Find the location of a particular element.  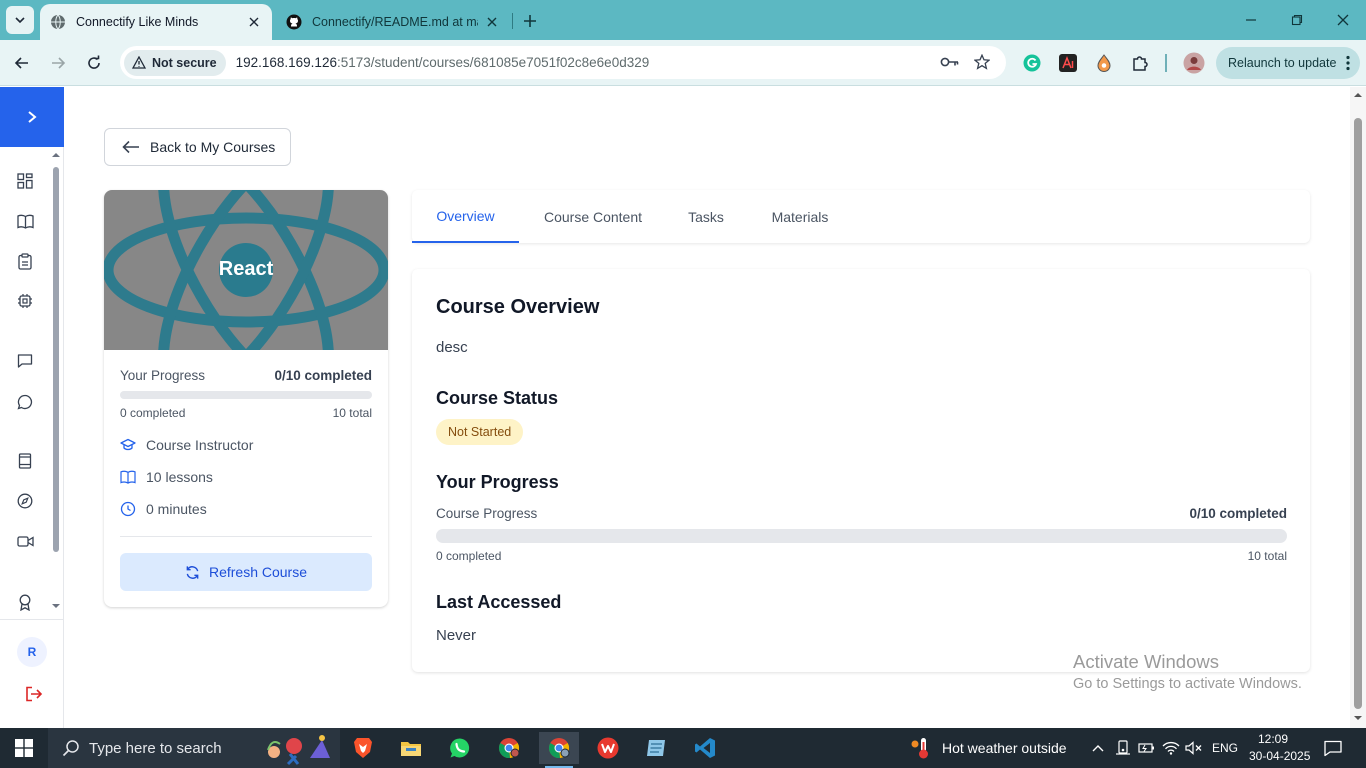

tab-separator is located at coordinates (512, 21).